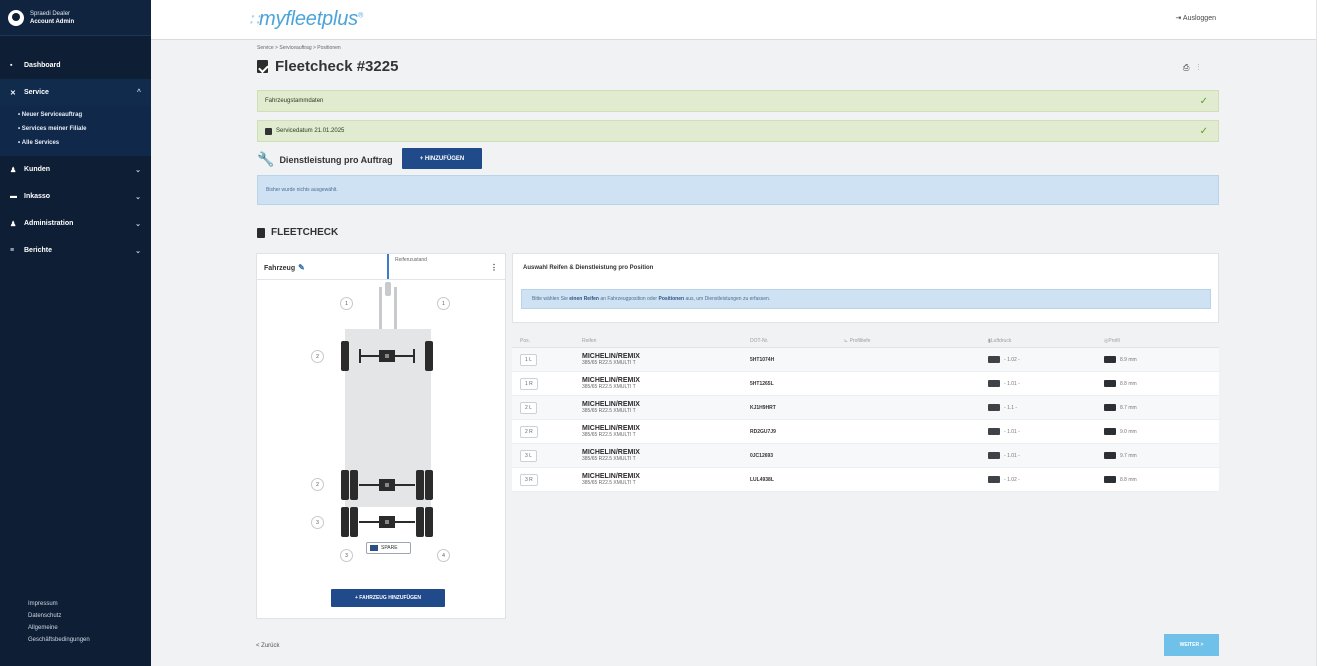  What do you see at coordinates (1128, 359) in the screenshot?
I see `tread-depth-value: 8.9 mm` at bounding box center [1128, 359].